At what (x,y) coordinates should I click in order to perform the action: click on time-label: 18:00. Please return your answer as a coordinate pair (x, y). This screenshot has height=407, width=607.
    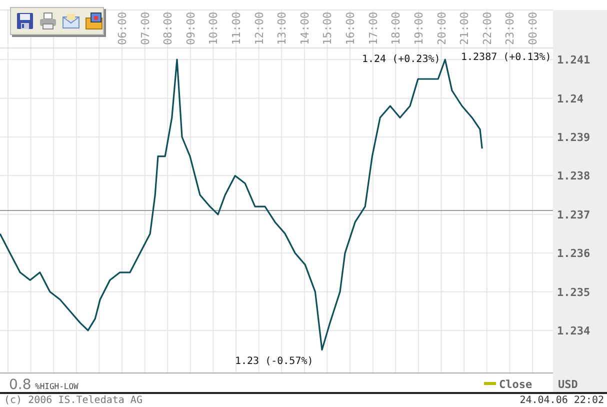
    Looking at the image, I should click on (396, 28).